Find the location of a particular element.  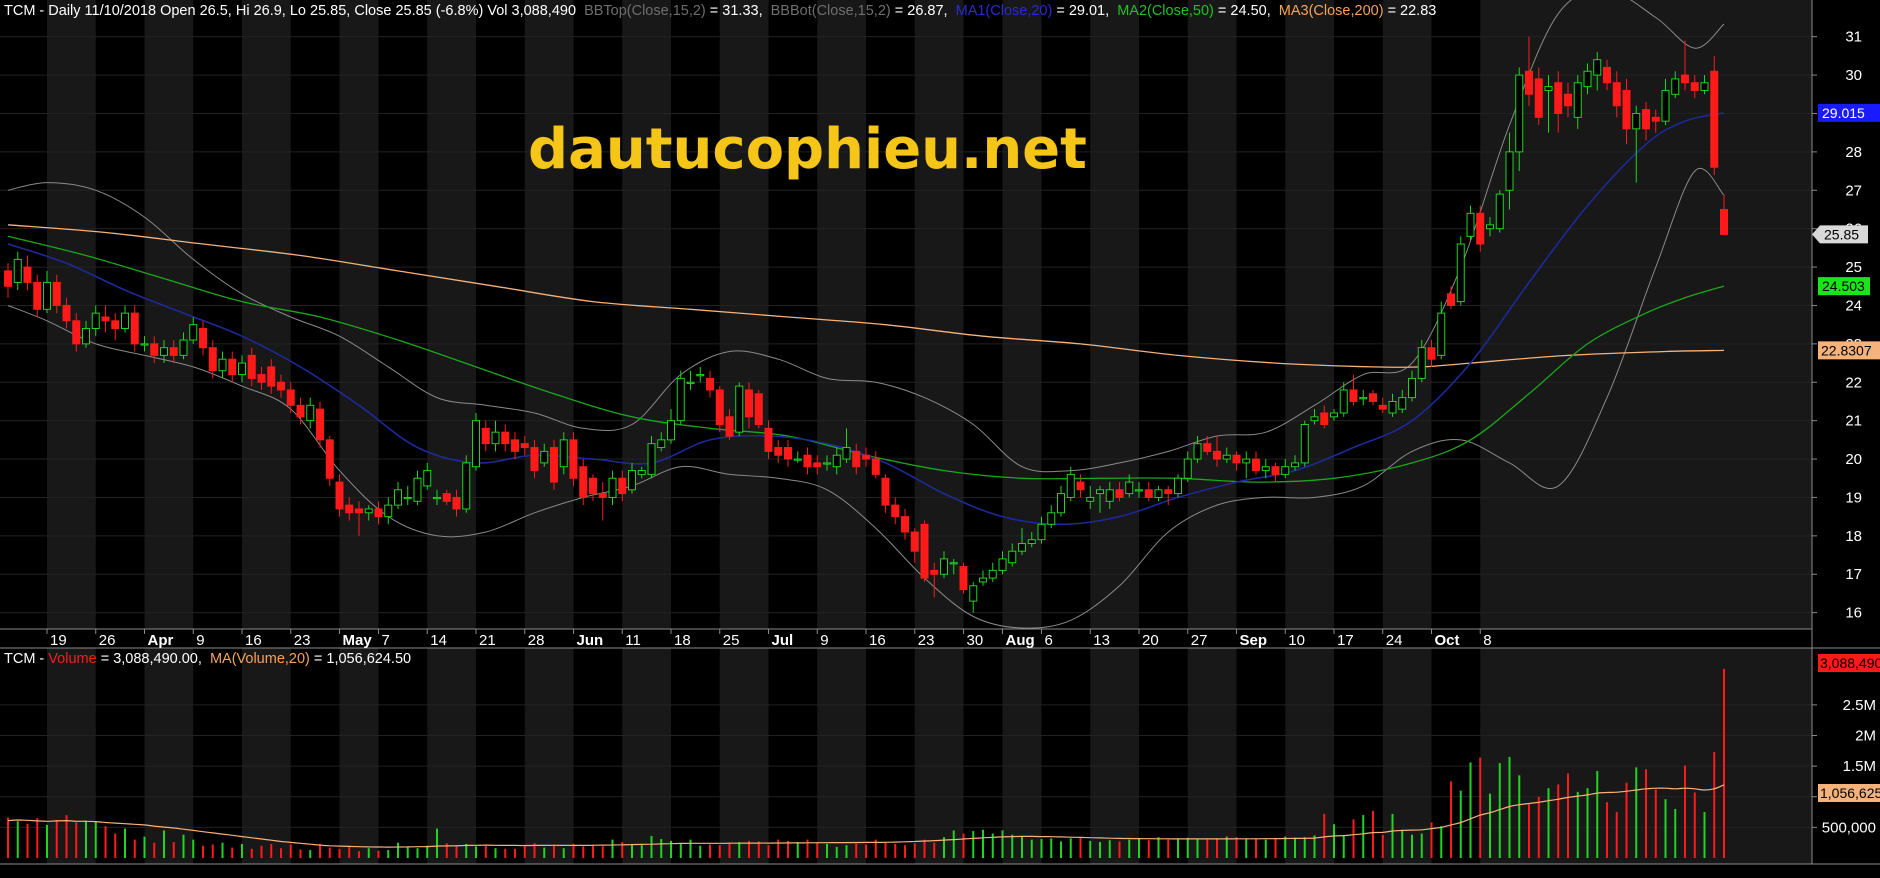

date-tick-label: 21 is located at coordinates (487, 640).